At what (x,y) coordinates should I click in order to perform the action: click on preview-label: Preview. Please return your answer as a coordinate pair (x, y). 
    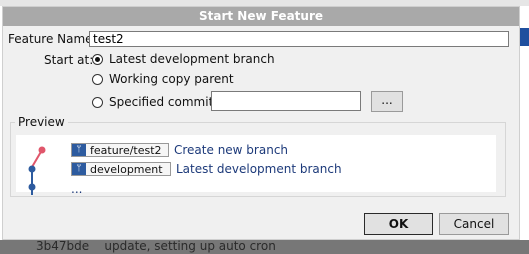
    Looking at the image, I should click on (41, 122).